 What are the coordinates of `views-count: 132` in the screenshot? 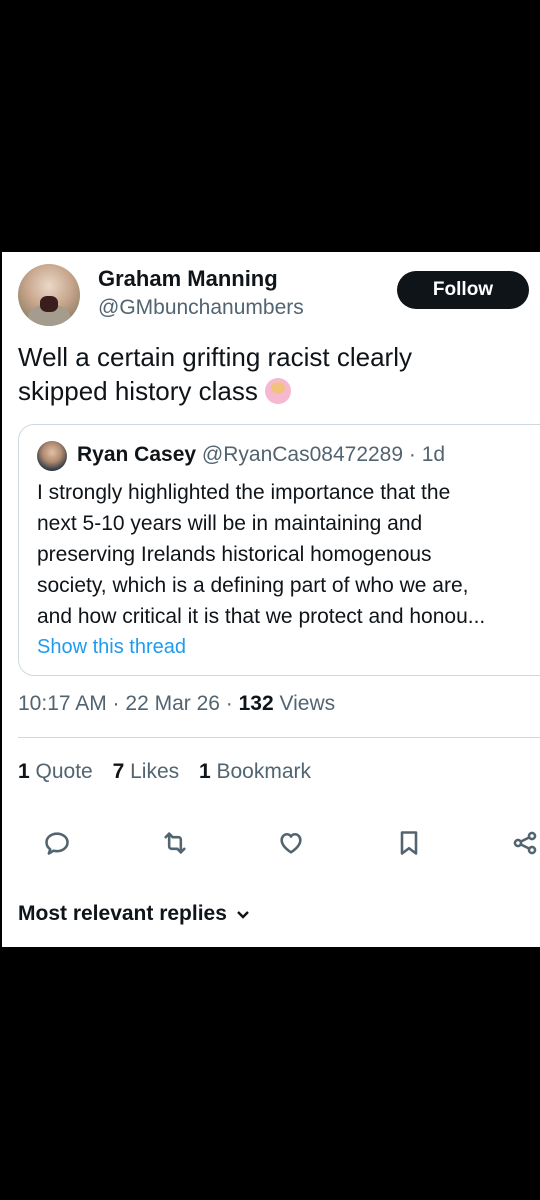 It's located at (256, 703).